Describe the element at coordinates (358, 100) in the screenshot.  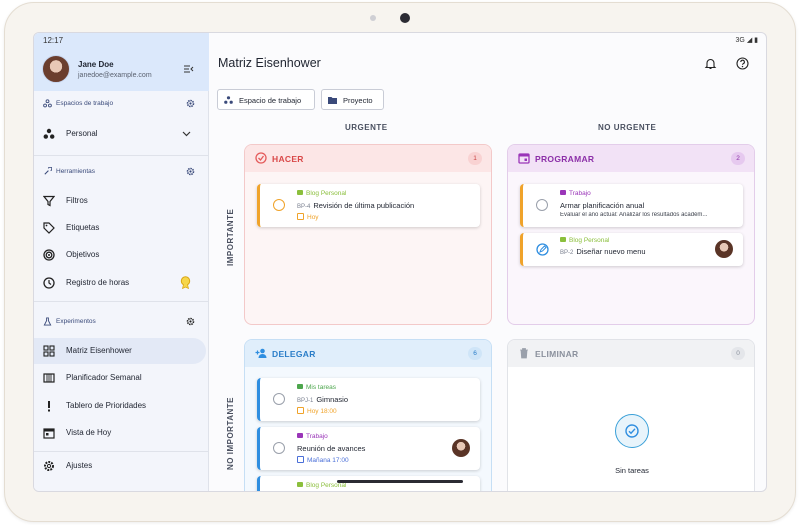
I see `chip-label: Proyecto` at that location.